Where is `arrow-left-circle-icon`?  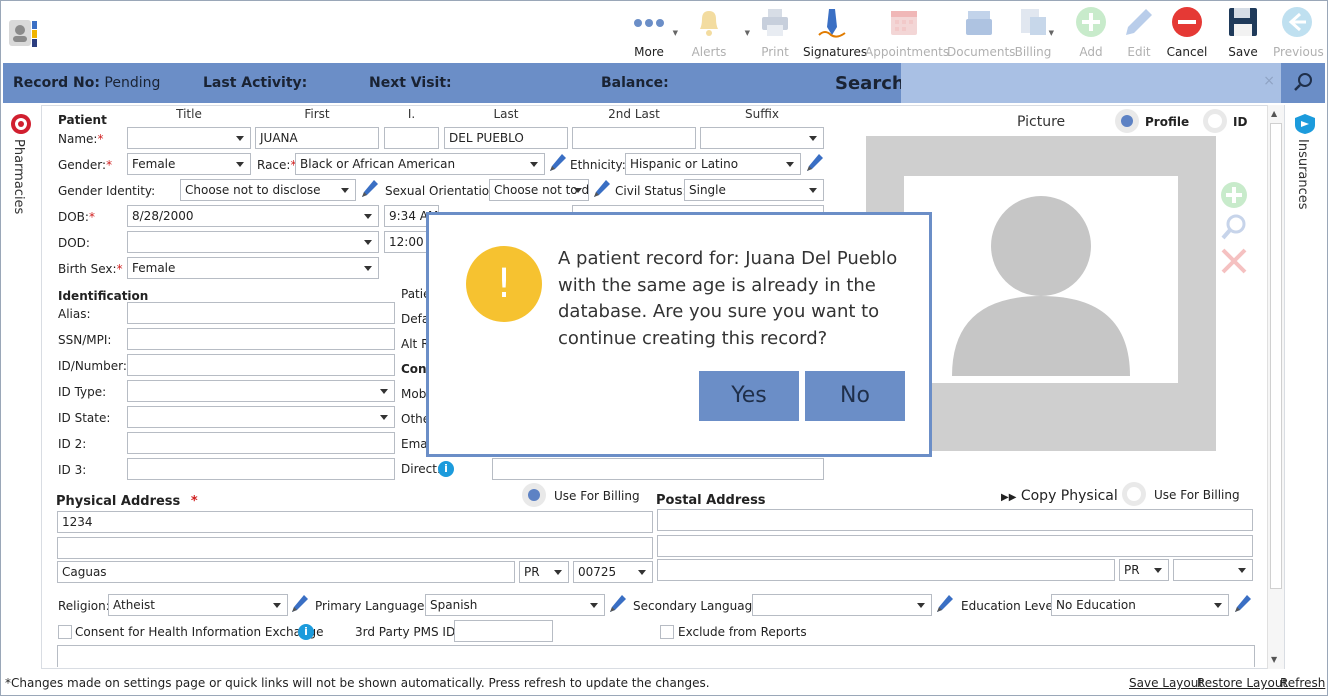 arrow-left-circle-icon is located at coordinates (1297, 22).